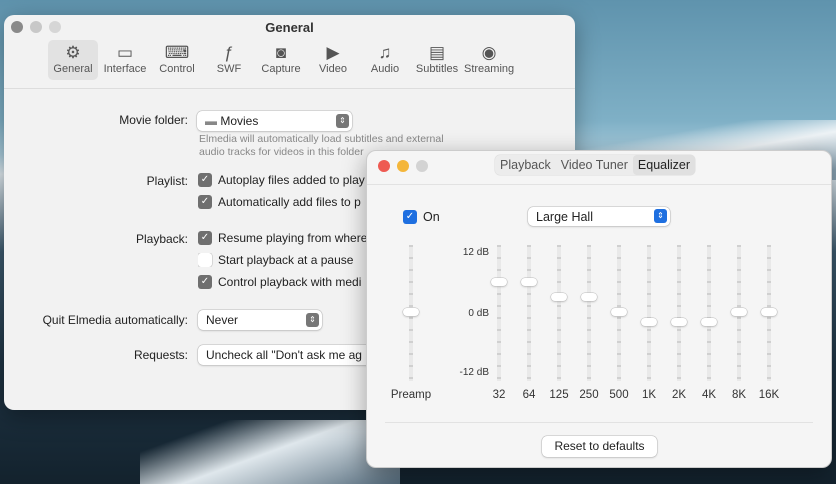  Describe the element at coordinates (229, 69) in the screenshot. I see `toolbar-label: SWF` at that location.